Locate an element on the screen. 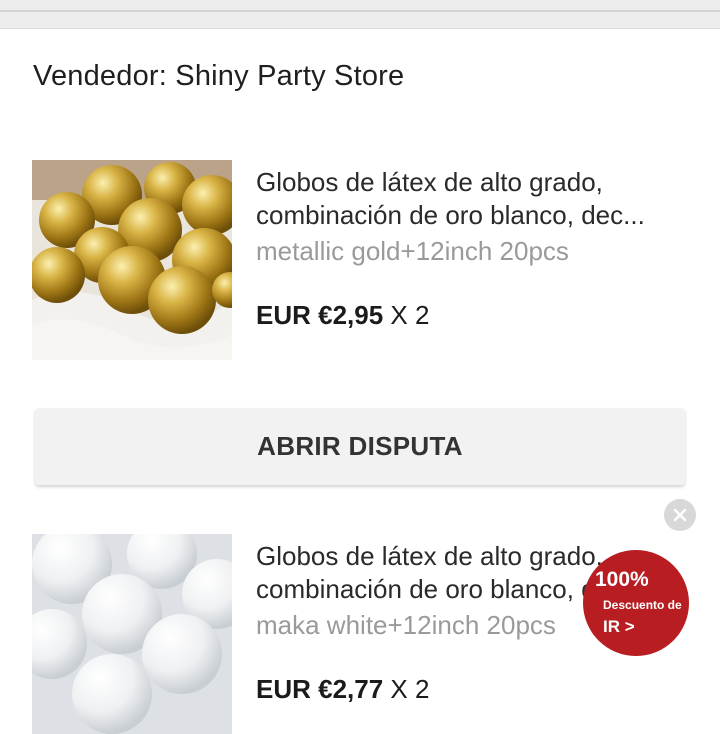 This screenshot has height=734, width=720. product-variant: metallic gold+12inch 20pcs is located at coordinates (412, 251).